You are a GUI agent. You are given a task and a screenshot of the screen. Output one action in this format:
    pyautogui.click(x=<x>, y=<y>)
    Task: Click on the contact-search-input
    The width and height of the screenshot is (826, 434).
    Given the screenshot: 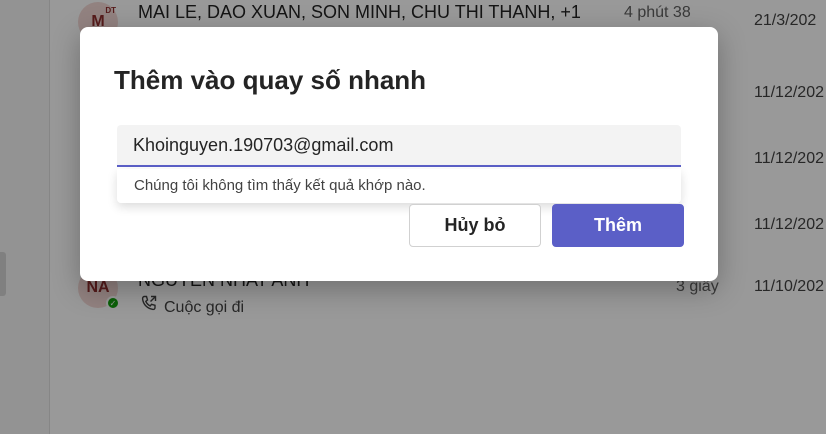 What is the action you would take?
    pyautogui.click(x=399, y=145)
    